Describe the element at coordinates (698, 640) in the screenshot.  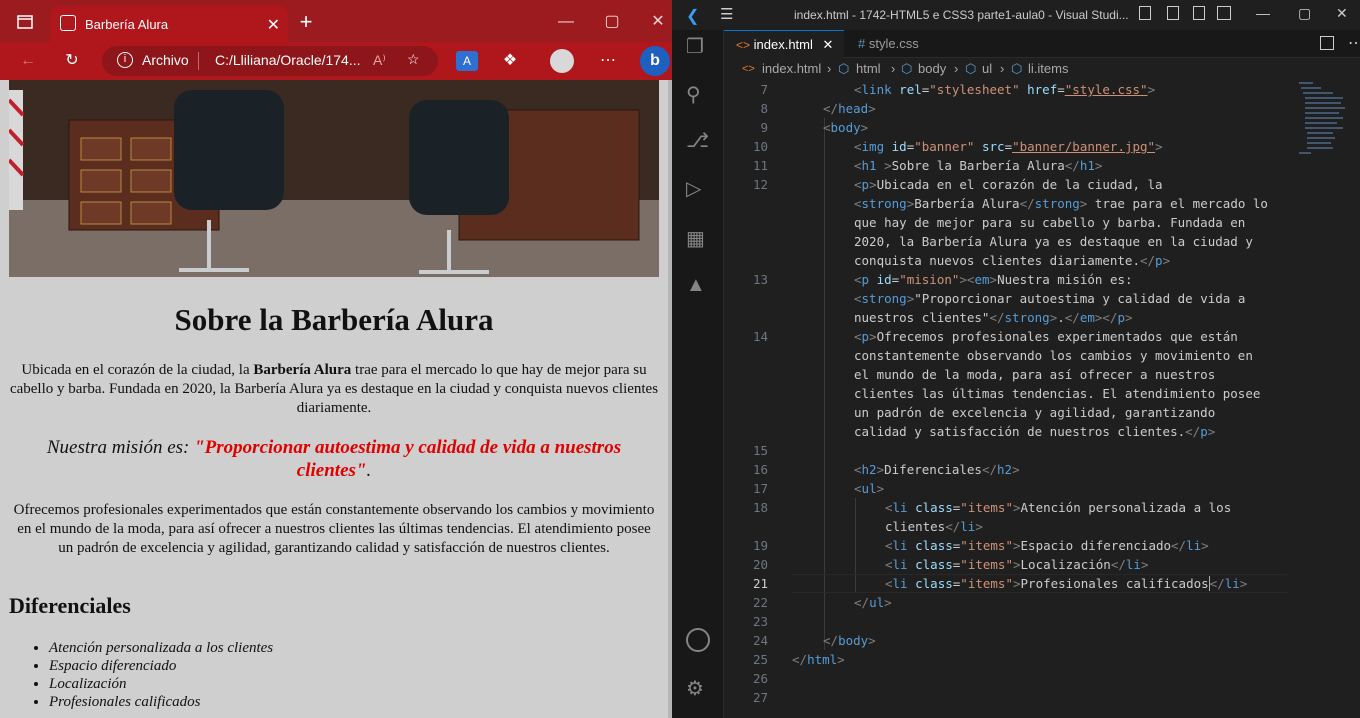
I see `accounts-icon` at that location.